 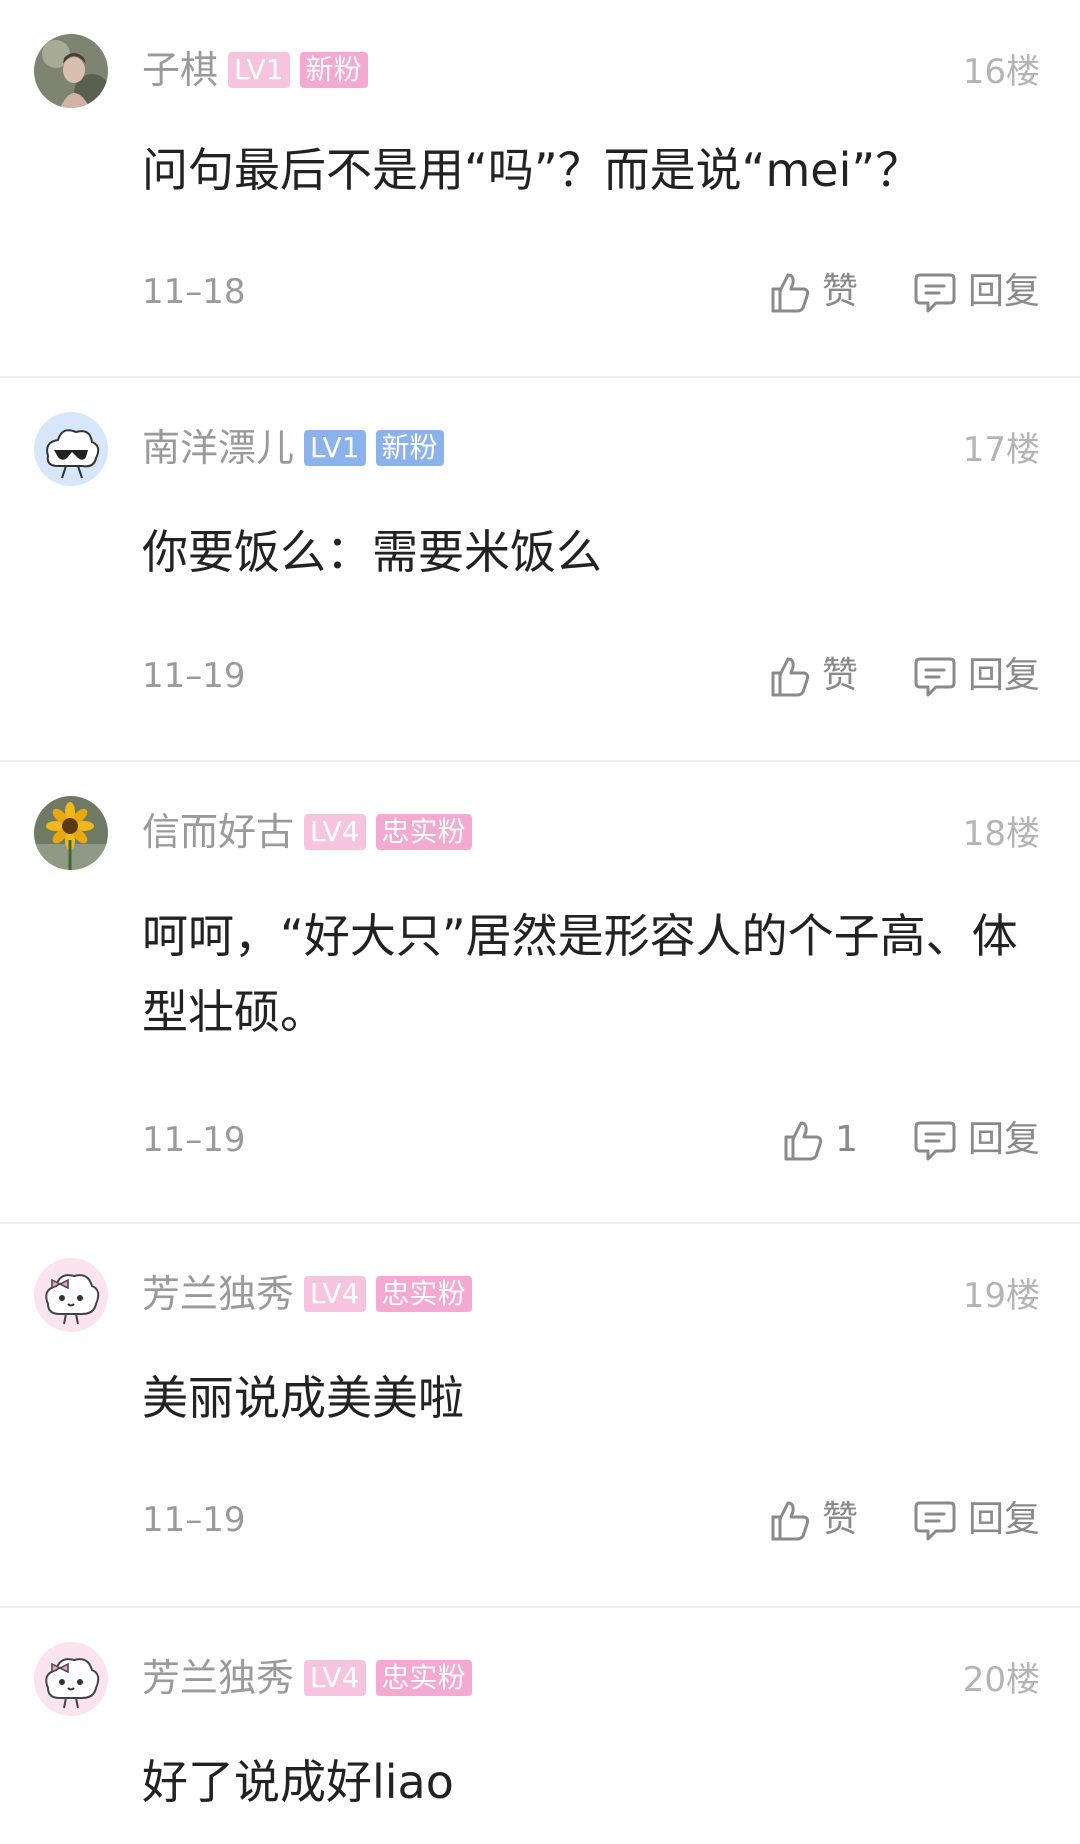 What do you see at coordinates (1001, 72) in the screenshot?
I see `floor-number: 16楼` at bounding box center [1001, 72].